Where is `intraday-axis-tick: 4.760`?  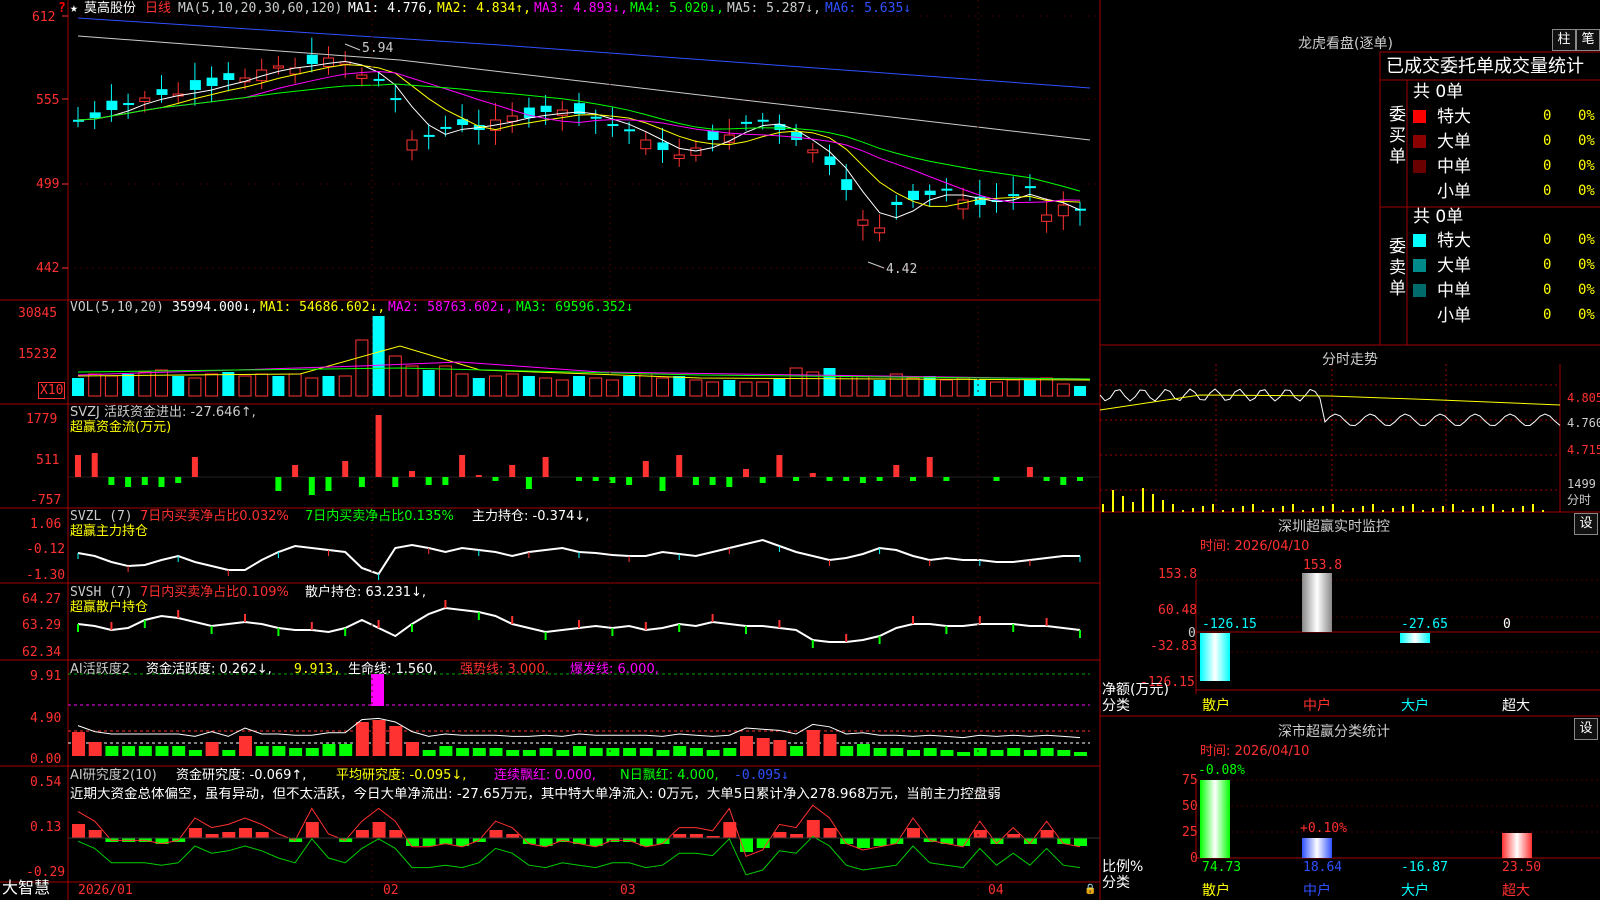 intraday-axis-tick: 4.760 is located at coordinates (1583, 423).